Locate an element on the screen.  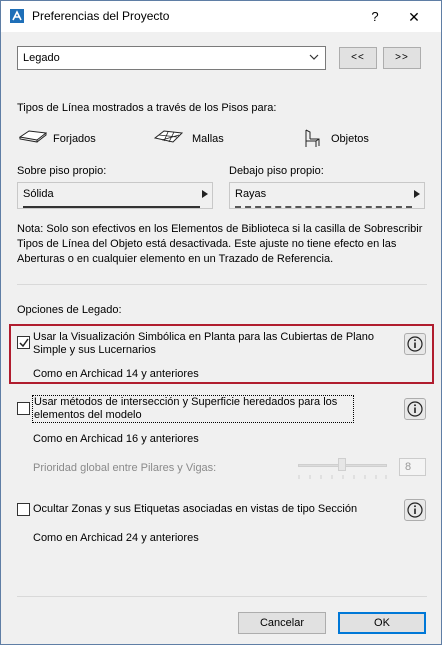
chevron-down-icon is located at coordinates (314, 57).